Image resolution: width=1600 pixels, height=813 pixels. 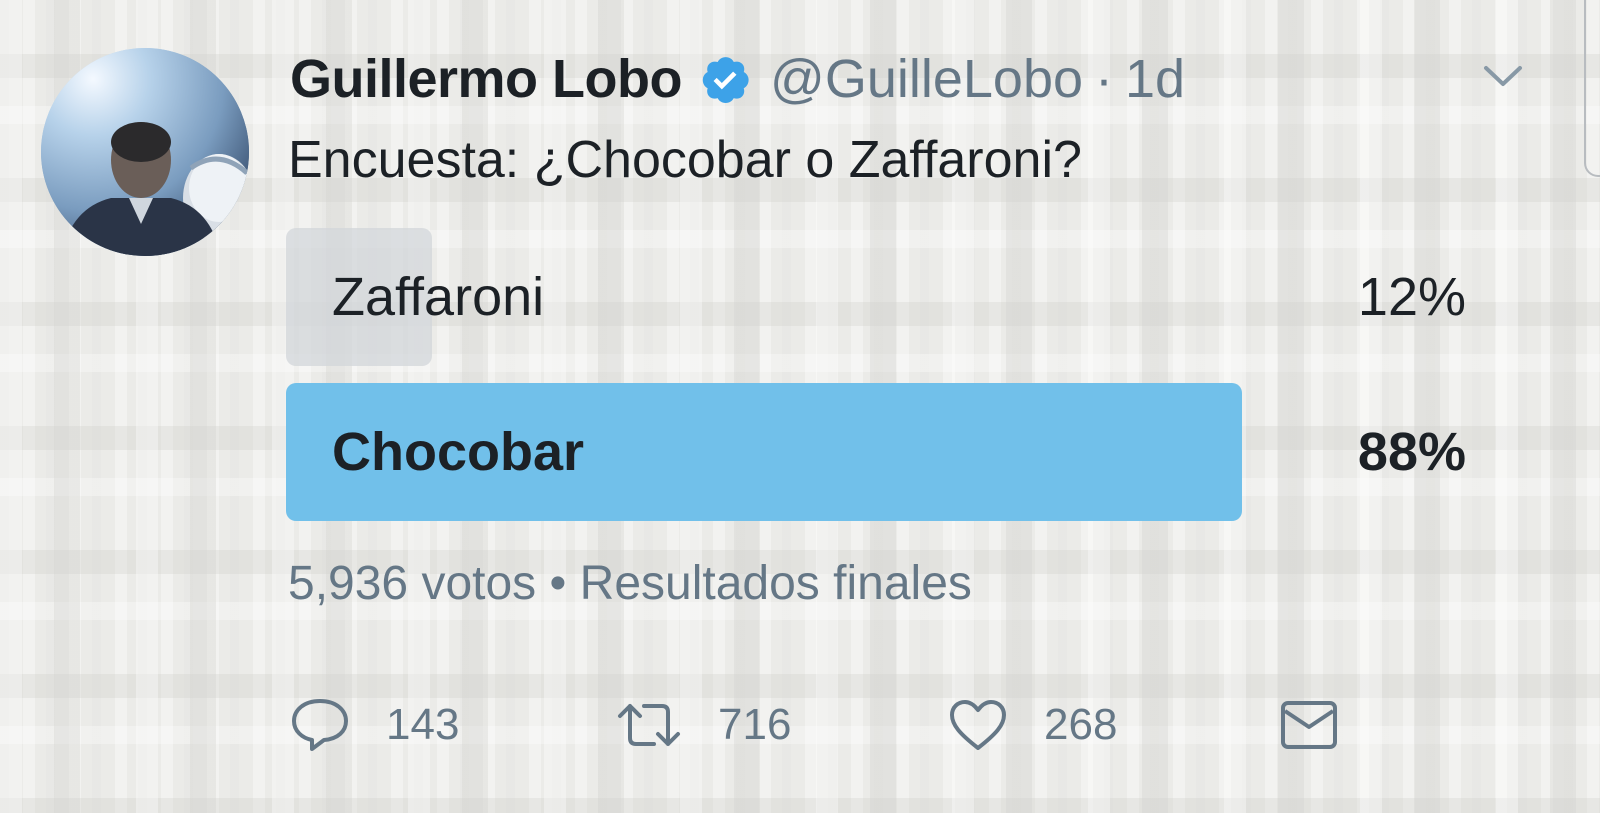 I want to click on retweet-icon, so click(x=649, y=725).